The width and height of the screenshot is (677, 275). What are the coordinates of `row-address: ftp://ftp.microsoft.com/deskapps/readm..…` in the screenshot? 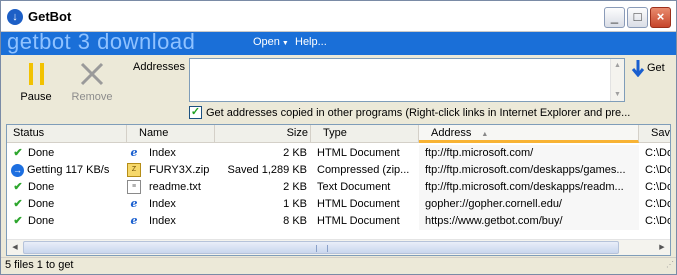 It's located at (529, 187).